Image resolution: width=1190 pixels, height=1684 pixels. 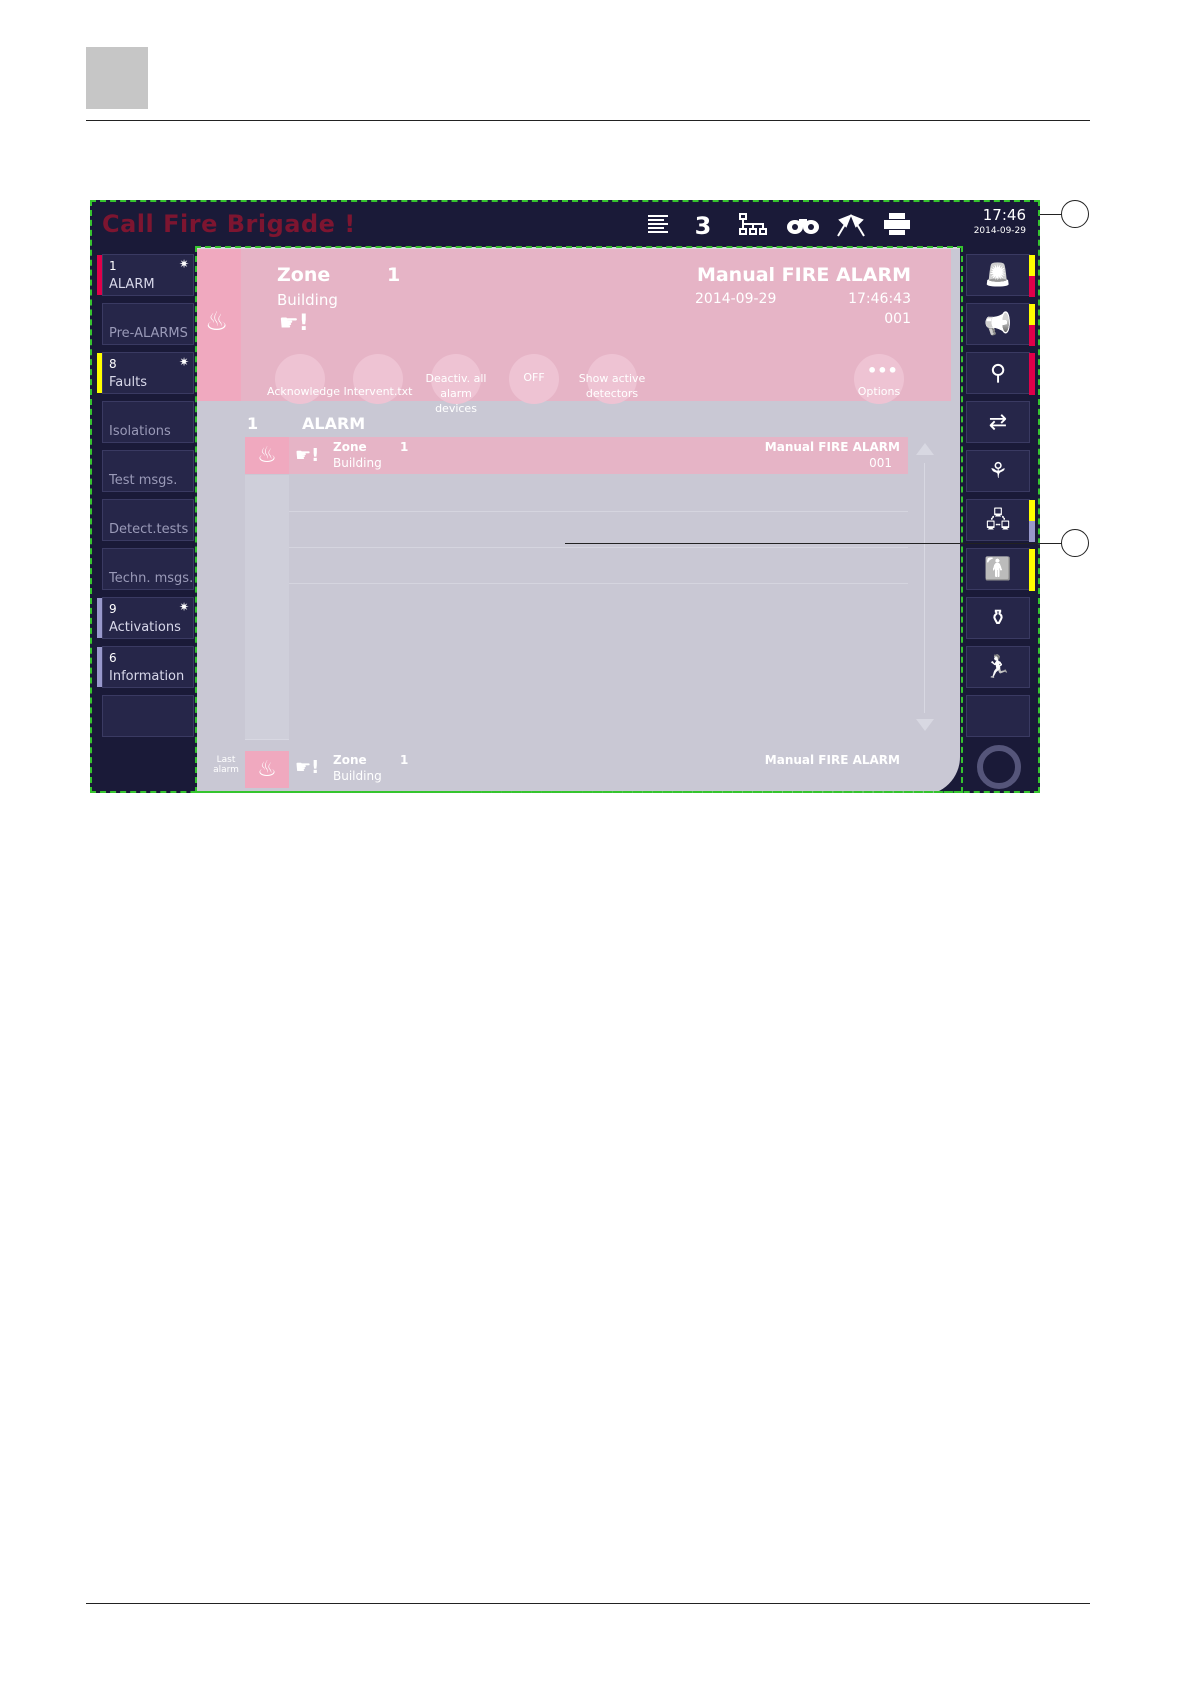 What do you see at coordinates (897, 319) in the screenshot?
I see `alarm-element: 001` at bounding box center [897, 319].